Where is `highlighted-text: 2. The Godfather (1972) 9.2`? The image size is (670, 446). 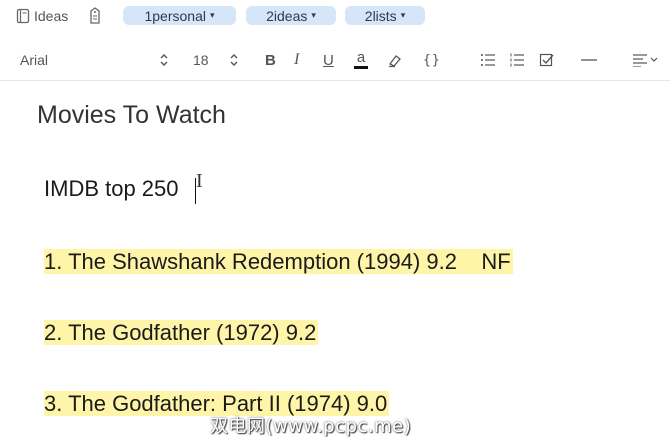 highlighted-text: 2. The Godfather (1972) 9.2 is located at coordinates (181, 332).